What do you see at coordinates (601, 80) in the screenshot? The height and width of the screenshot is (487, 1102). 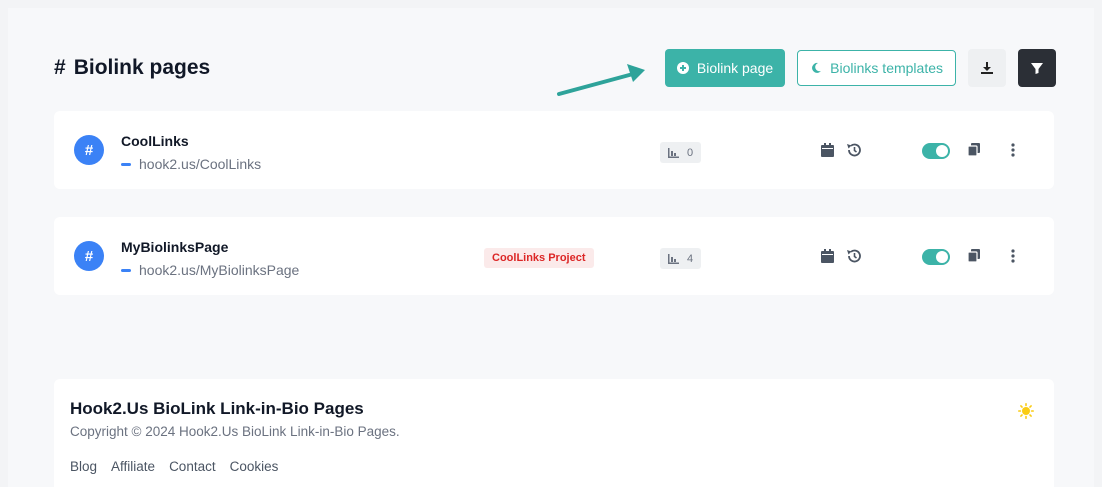 I see `annotation-arrow` at bounding box center [601, 80].